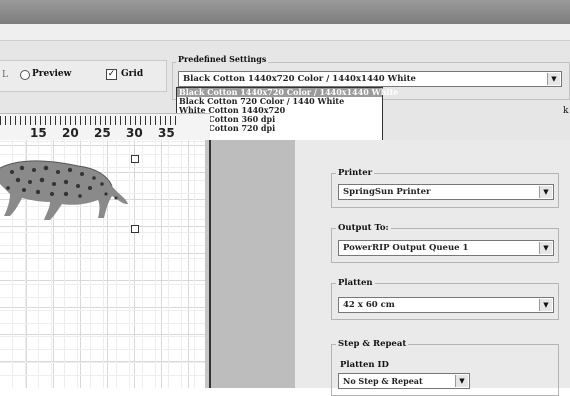 The image size is (570, 396). I want to click on platten-label: Platten, so click(355, 283).